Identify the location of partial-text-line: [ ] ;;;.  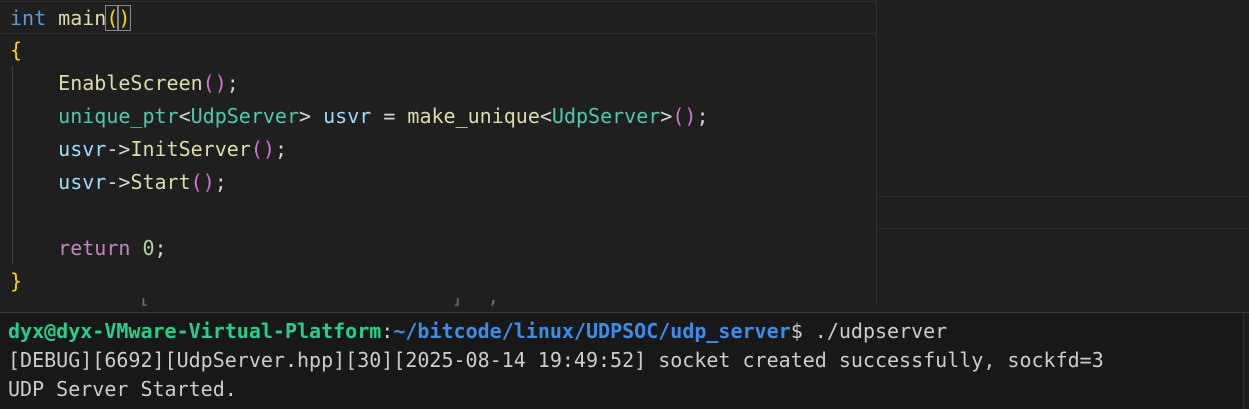
(318, 303).